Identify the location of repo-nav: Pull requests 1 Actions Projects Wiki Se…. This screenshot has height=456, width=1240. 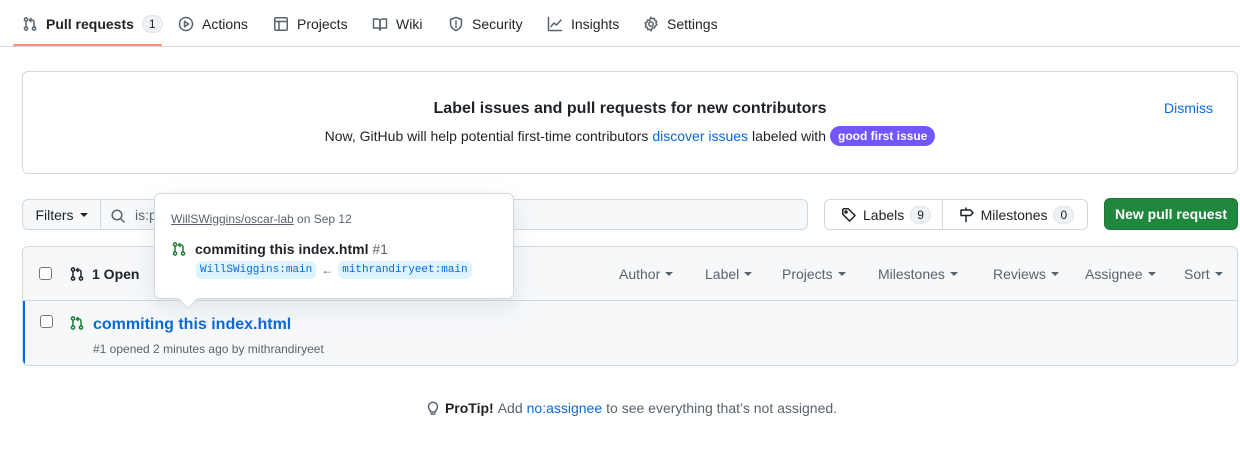
(620, 23).